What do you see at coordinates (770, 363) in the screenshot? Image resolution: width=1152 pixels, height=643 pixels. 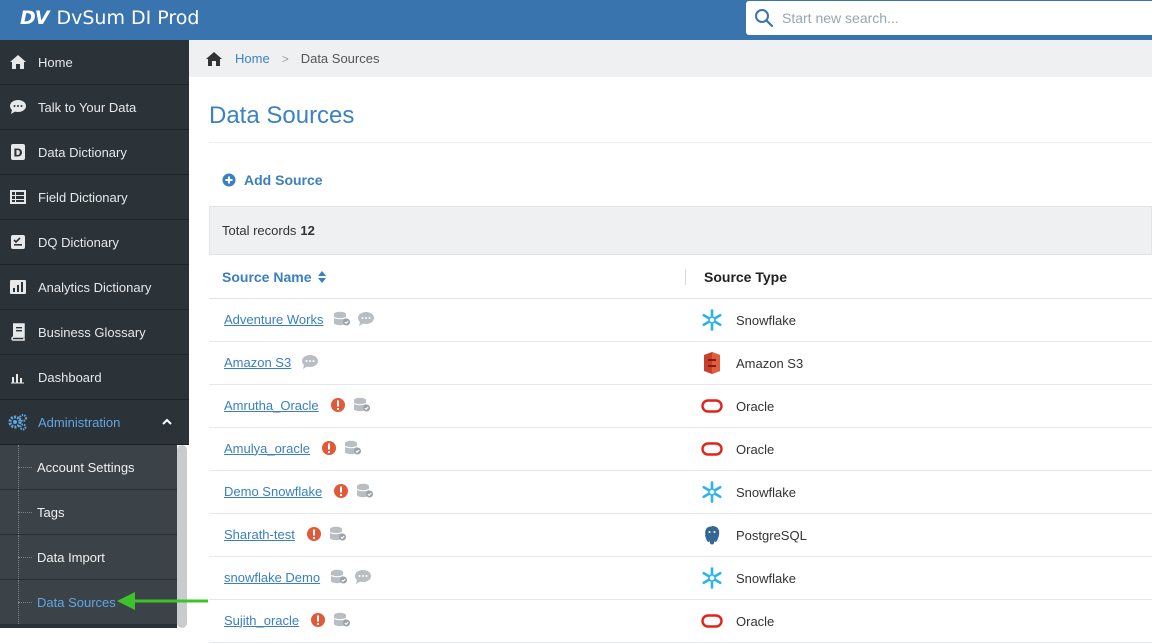 I see `source-type-label: Amazon S3` at bounding box center [770, 363].